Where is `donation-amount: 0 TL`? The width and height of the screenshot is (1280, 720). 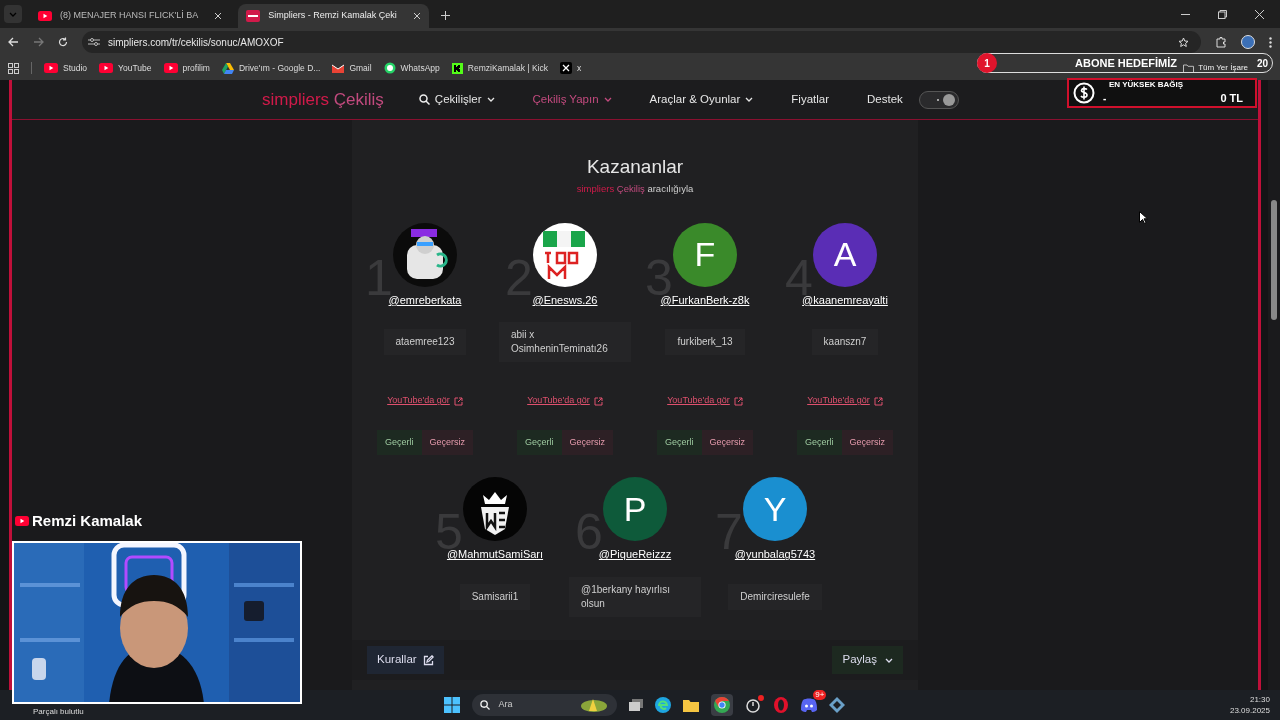
donation-amount: 0 TL is located at coordinates (1231, 98).